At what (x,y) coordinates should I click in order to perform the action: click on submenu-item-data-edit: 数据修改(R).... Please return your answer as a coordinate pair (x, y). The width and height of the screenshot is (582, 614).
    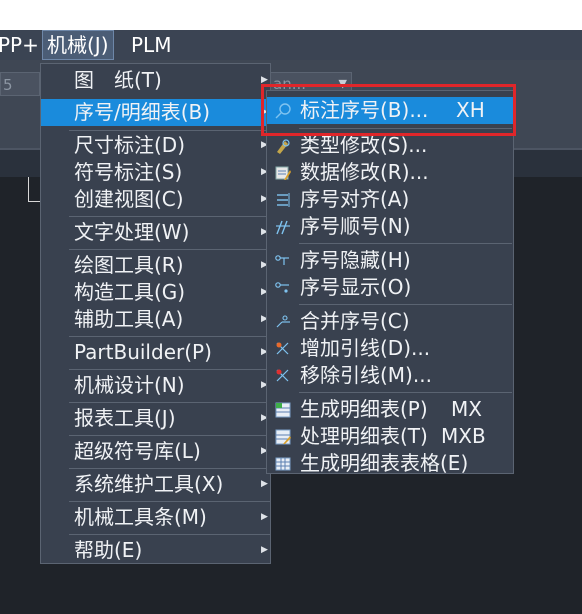
    Looking at the image, I should click on (390, 172).